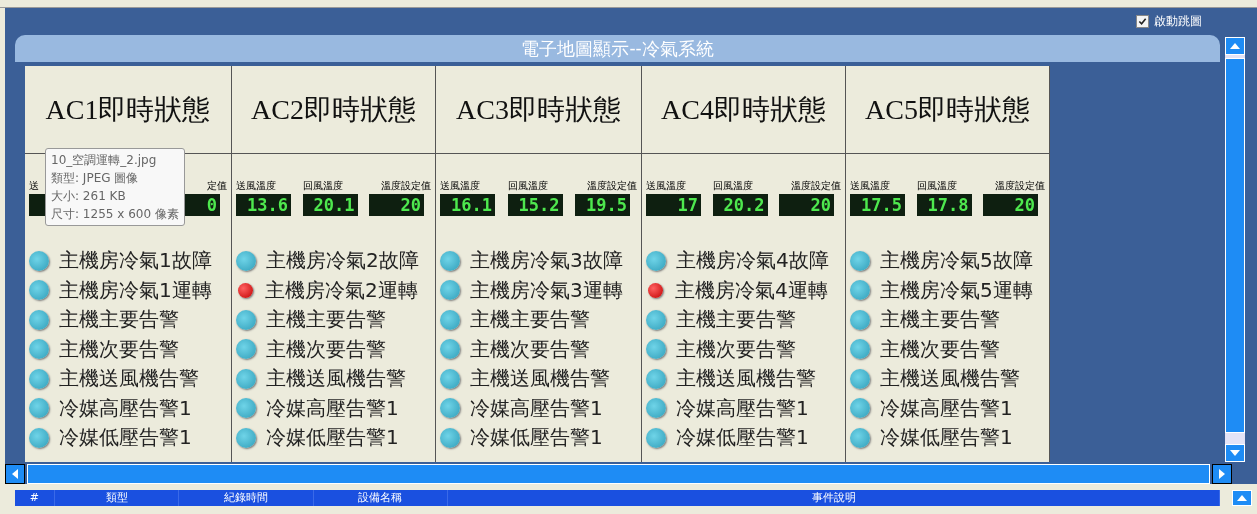 This screenshot has width=1257, height=514. I want to click on alarm-label: 主機房冷氣2故障, so click(342, 261).